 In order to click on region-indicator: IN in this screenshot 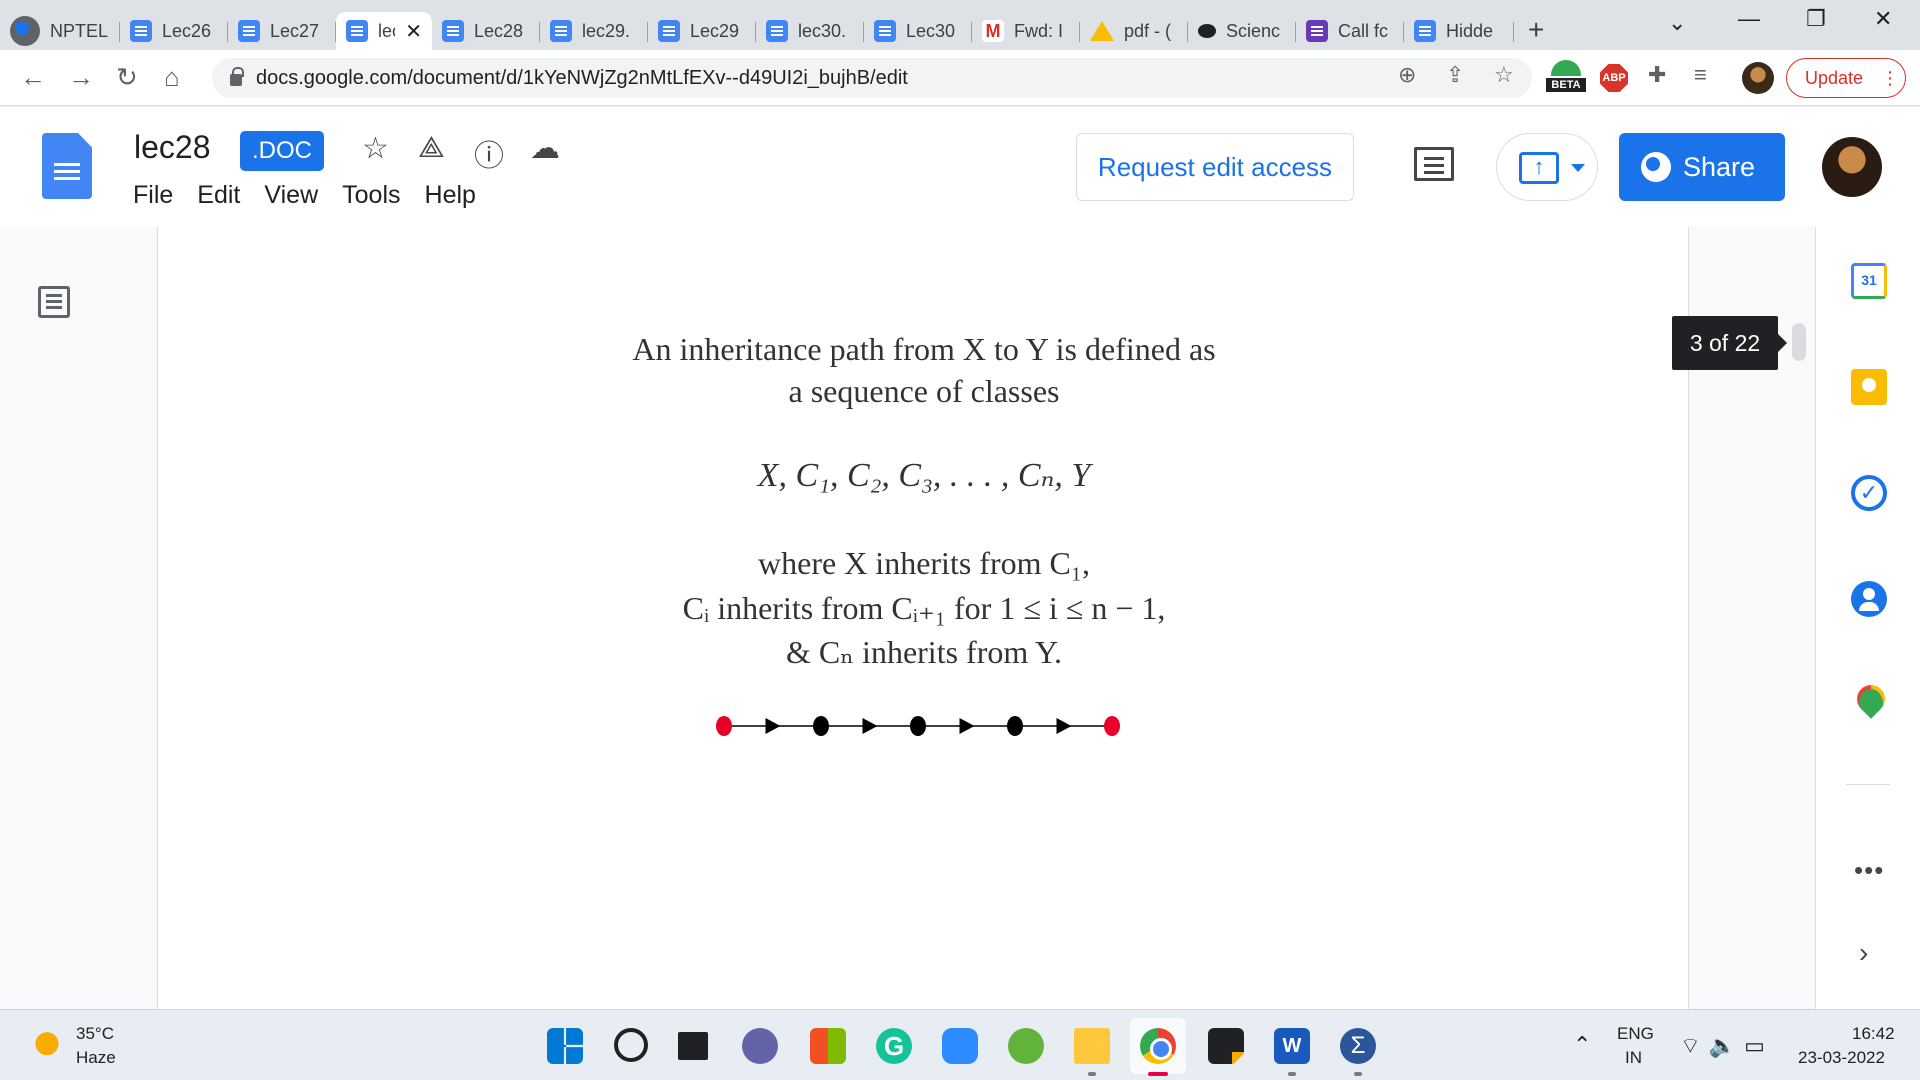, I will do `click(1633, 1058)`.